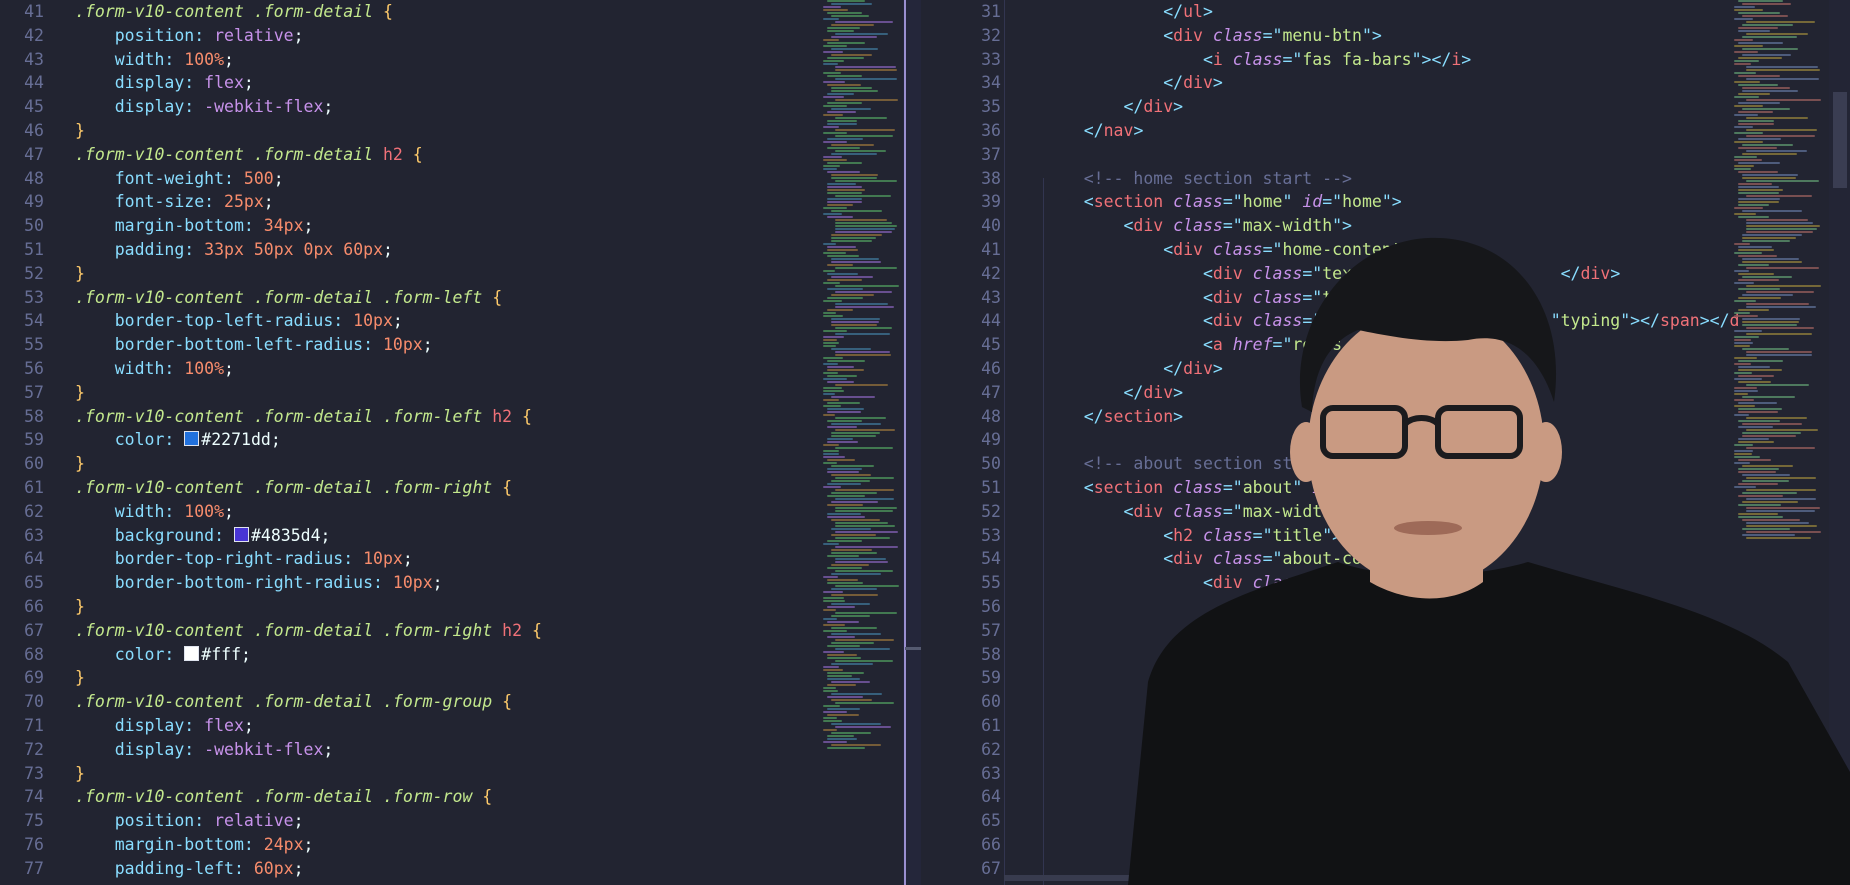 Image resolution: width=1850 pixels, height=885 pixels. I want to click on code-line: <div class="menu-btn">, so click(1391, 36).